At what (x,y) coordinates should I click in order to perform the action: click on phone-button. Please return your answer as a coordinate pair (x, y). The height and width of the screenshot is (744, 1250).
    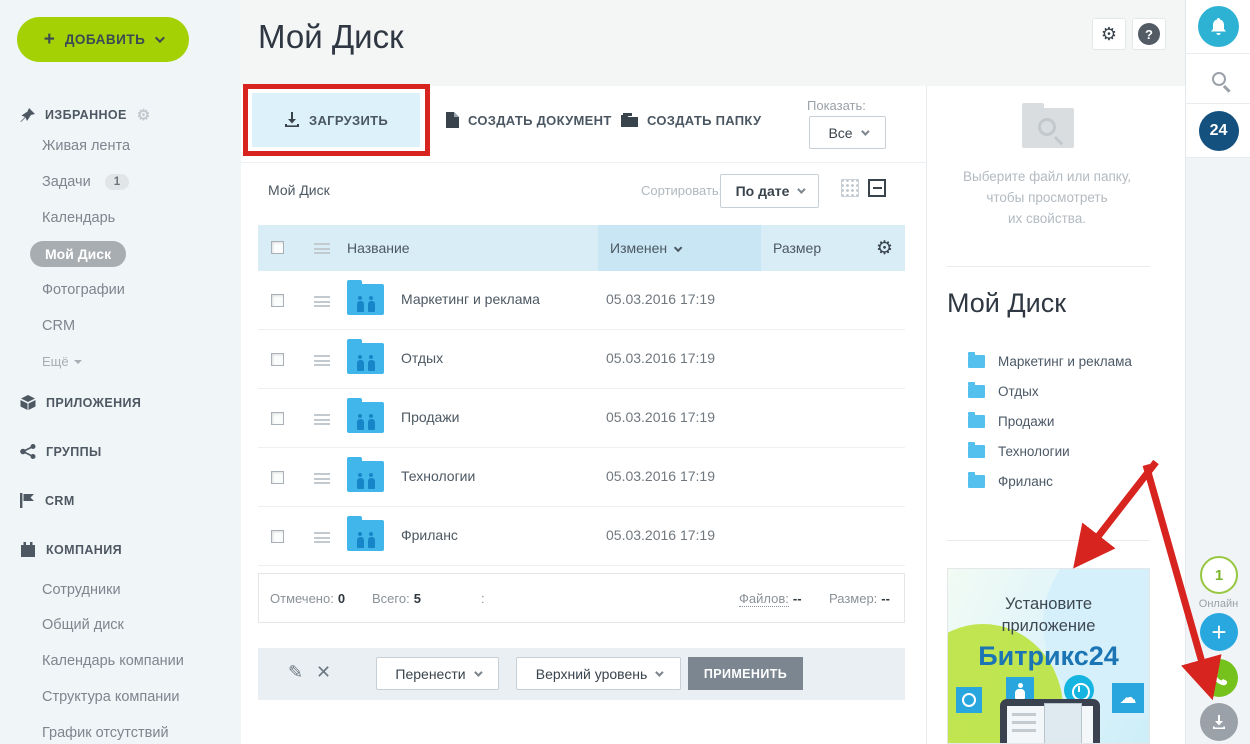
    Looking at the image, I should click on (1219, 678).